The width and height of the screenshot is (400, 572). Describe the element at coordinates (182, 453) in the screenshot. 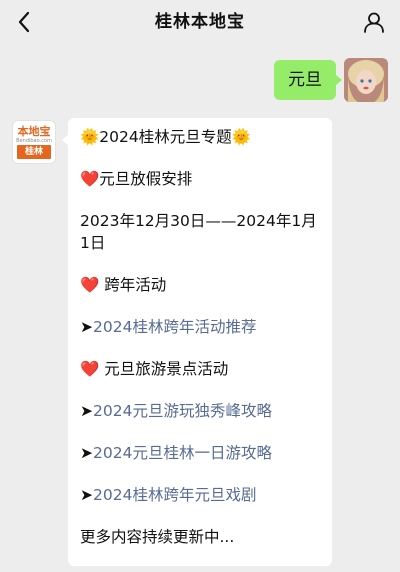

I see `link-oneday-tour-label: 2024元旦桂林一日游攻略` at that location.